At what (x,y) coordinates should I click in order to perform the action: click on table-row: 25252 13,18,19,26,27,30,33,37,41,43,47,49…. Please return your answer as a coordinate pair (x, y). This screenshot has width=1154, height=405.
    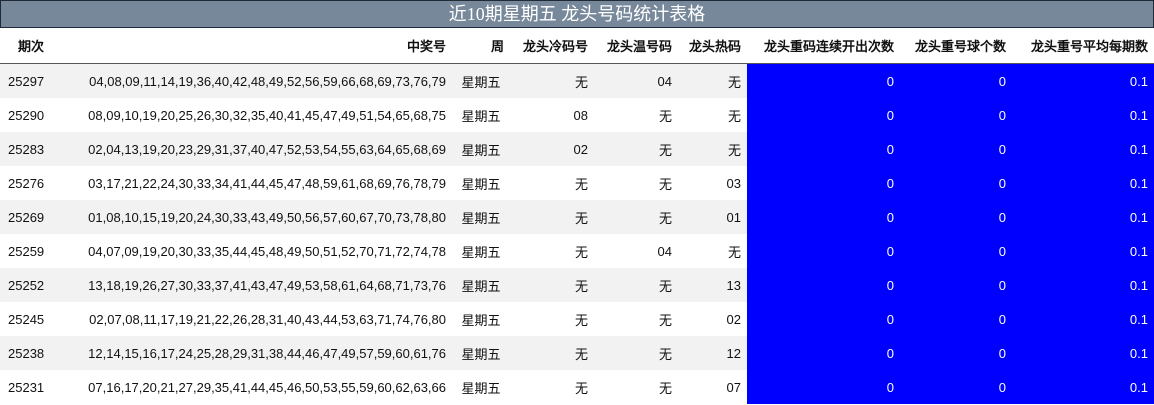
    Looking at the image, I should click on (577, 285).